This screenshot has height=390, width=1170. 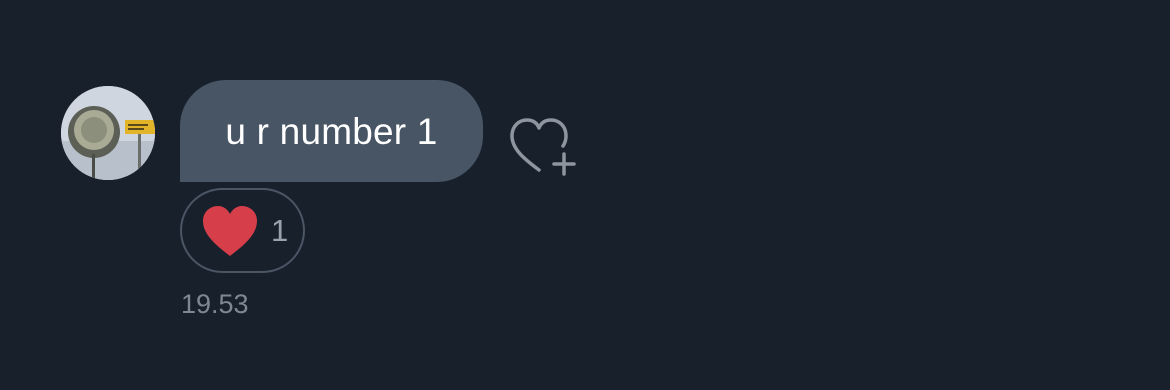 I want to click on message-text: u r number 1, so click(x=331, y=131).